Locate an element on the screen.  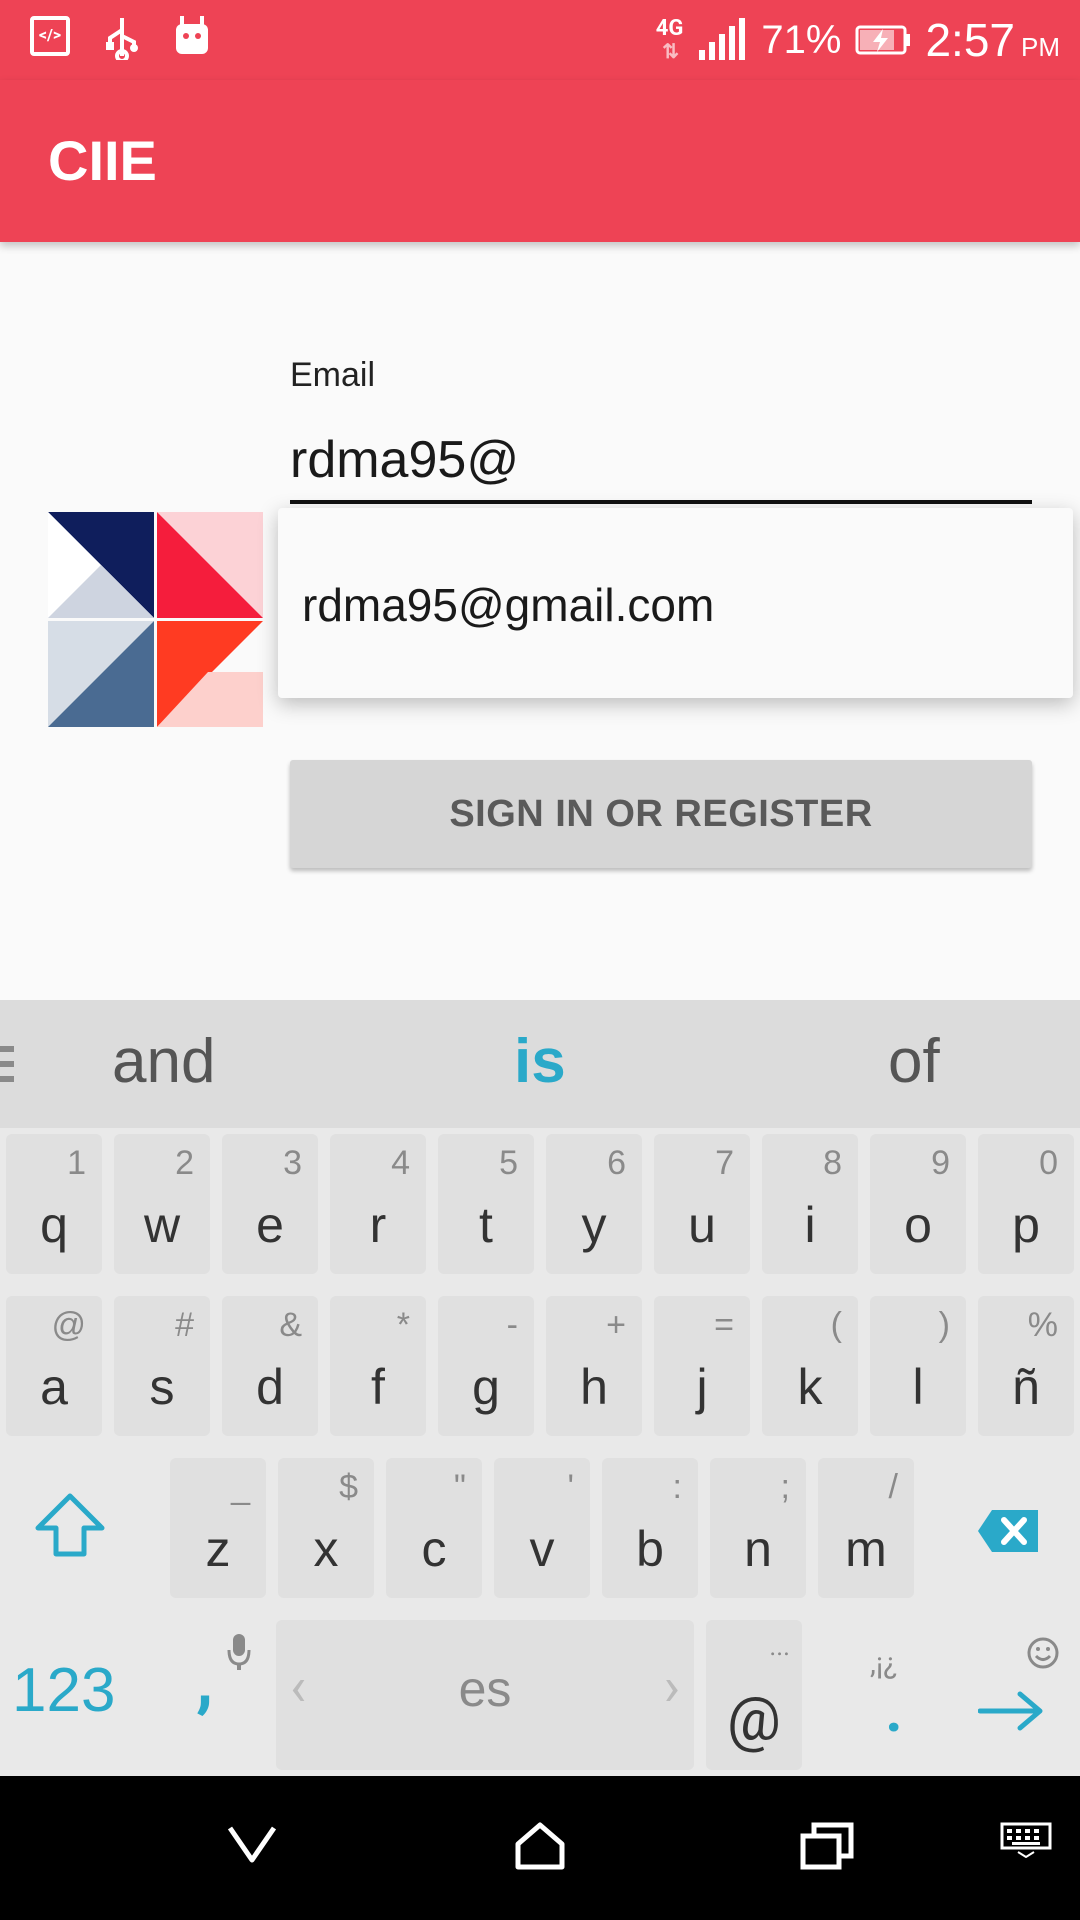
key-label: y is located at coordinates (594, 1225).